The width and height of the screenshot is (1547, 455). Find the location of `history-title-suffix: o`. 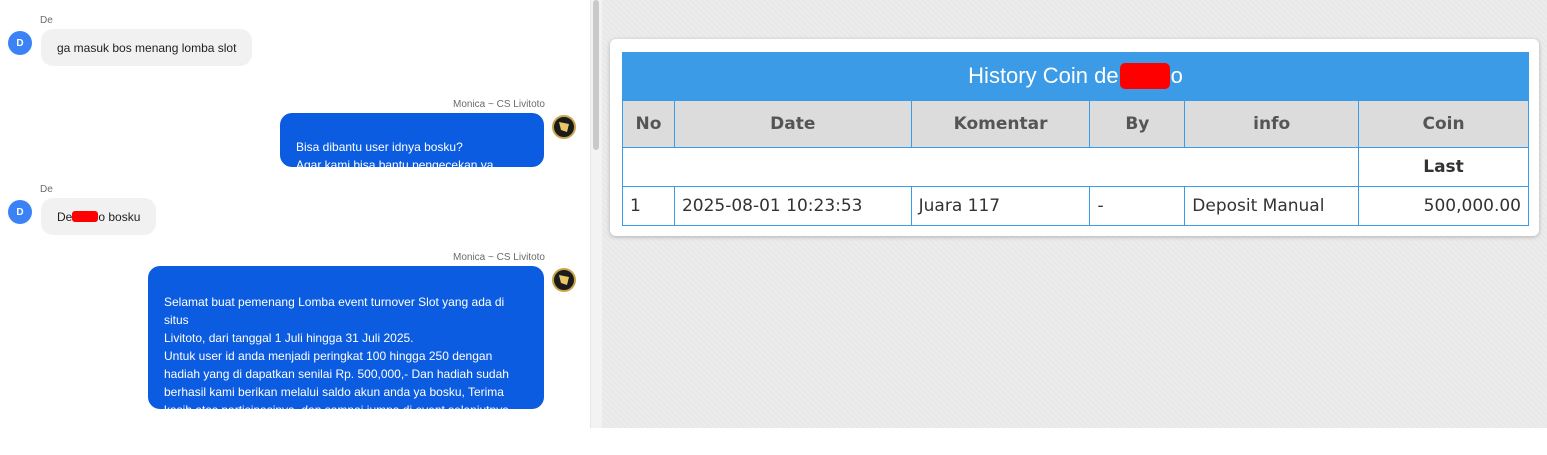

history-title-suffix: o is located at coordinates (1176, 75).